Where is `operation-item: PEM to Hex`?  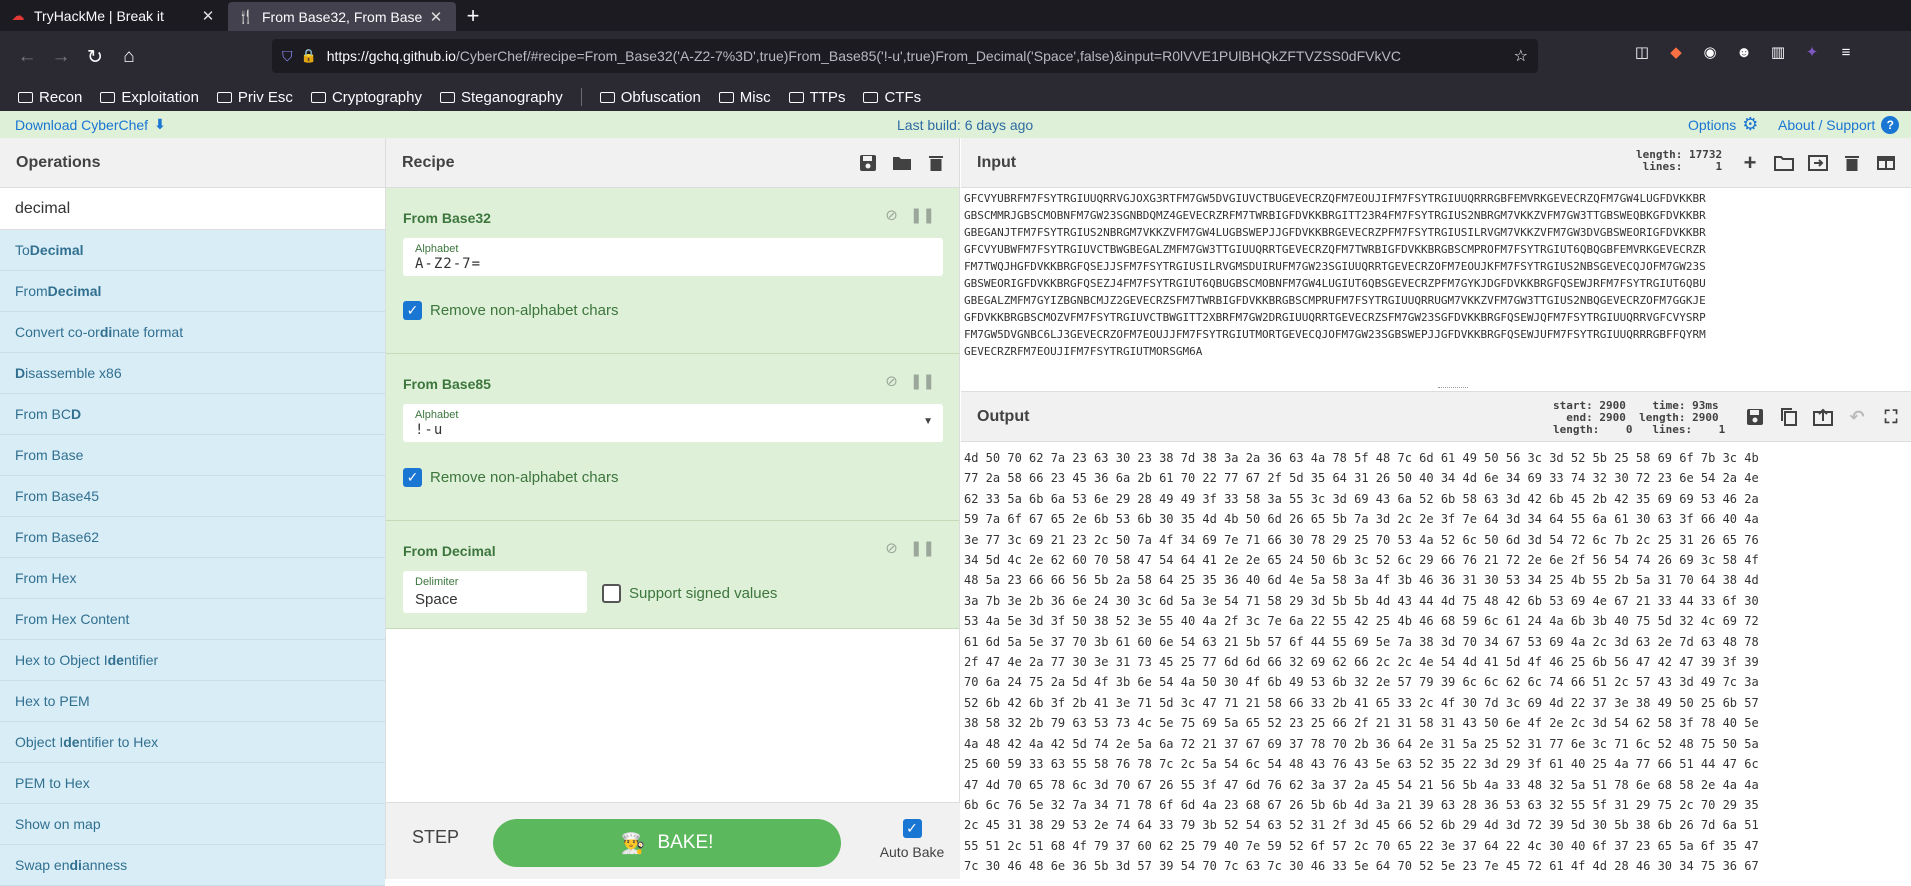 operation-item: PEM to Hex is located at coordinates (192, 783).